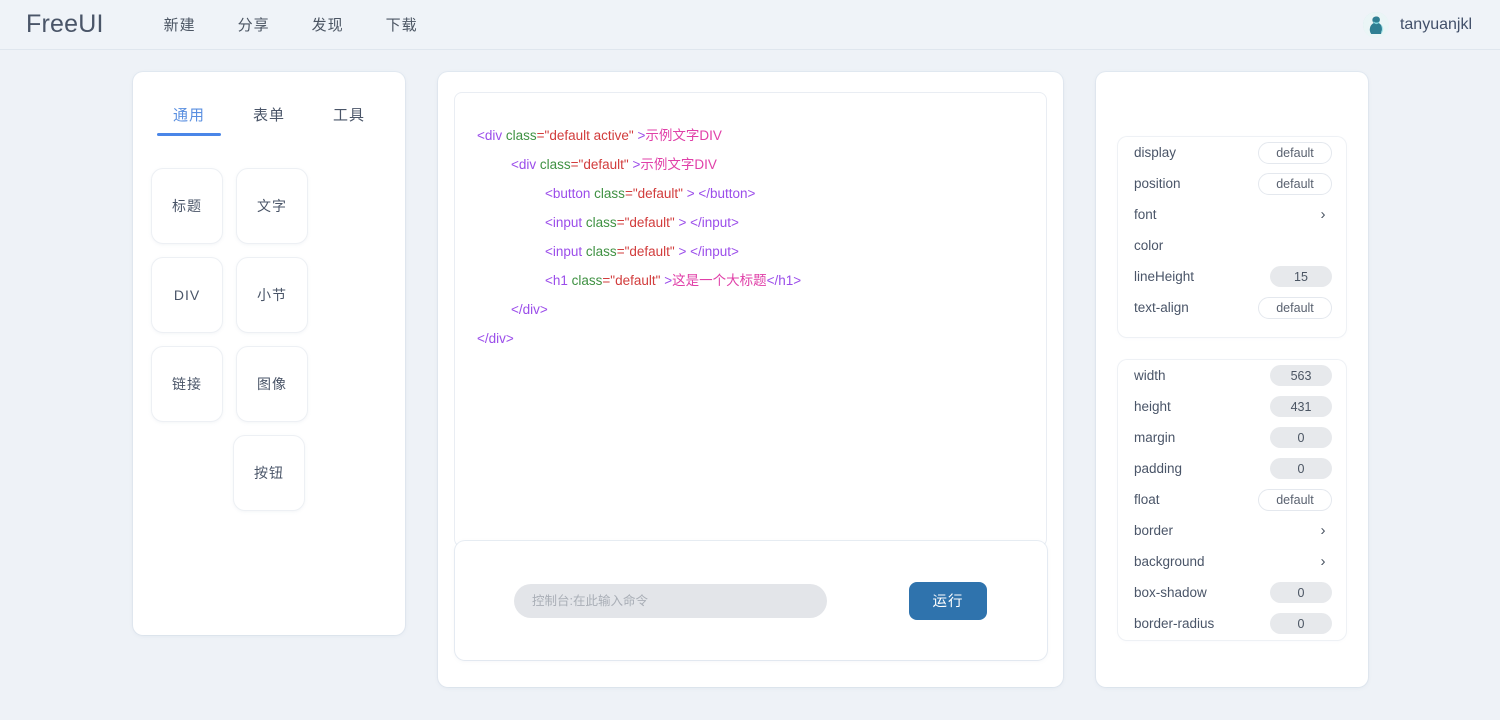  I want to click on code-token-tag: <button, so click(570, 193).